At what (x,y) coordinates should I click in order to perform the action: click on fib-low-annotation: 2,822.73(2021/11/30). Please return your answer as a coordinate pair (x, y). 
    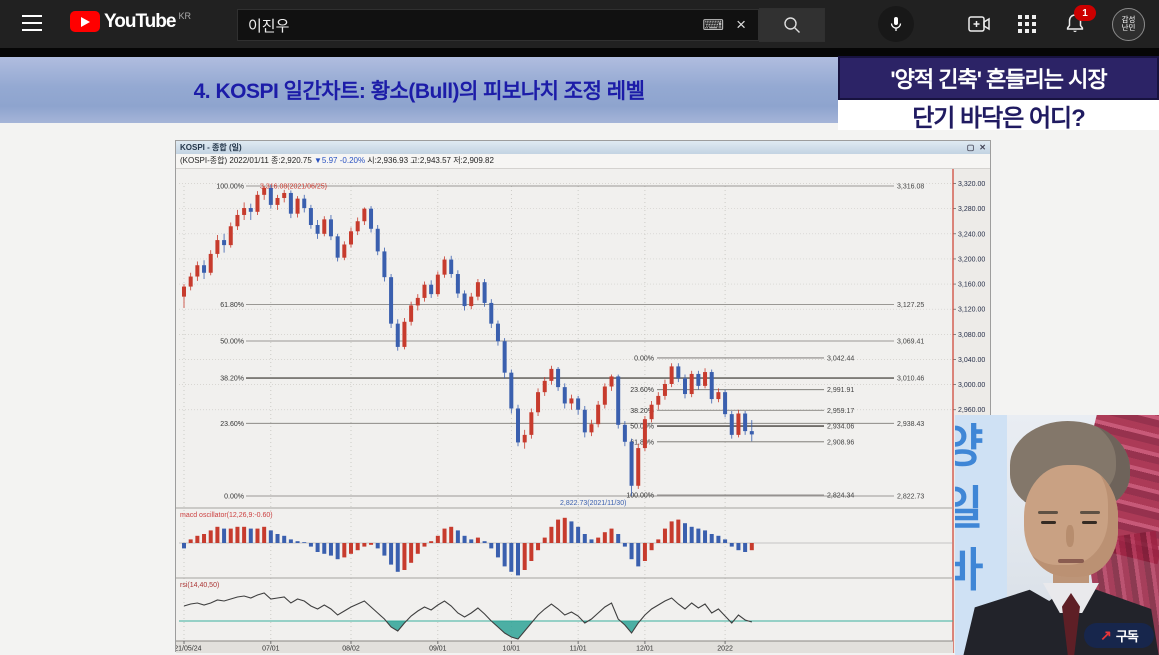
    Looking at the image, I should click on (593, 503).